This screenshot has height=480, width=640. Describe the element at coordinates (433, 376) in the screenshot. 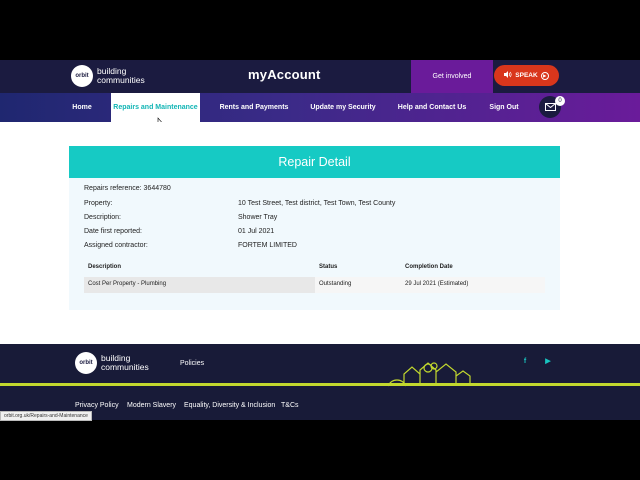

I see `houses-illustration-icon` at that location.